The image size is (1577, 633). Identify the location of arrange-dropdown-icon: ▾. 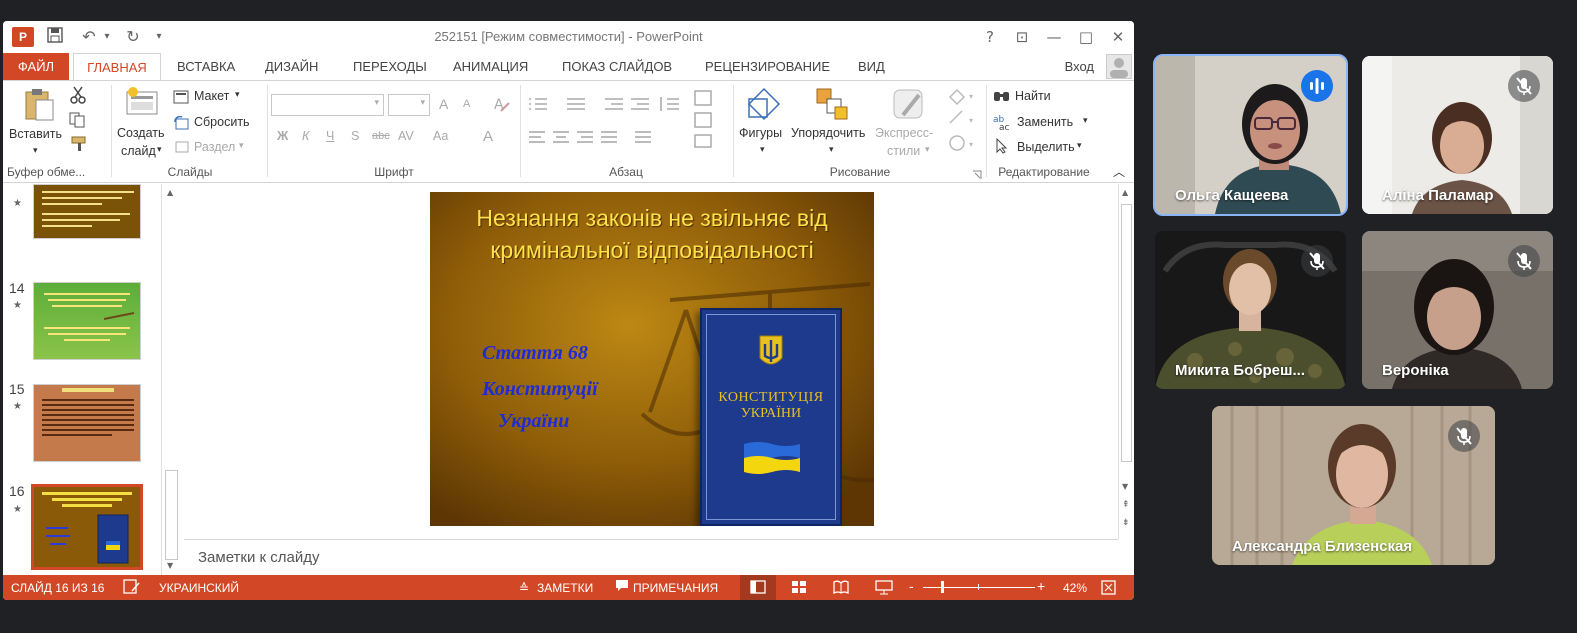
(831, 149).